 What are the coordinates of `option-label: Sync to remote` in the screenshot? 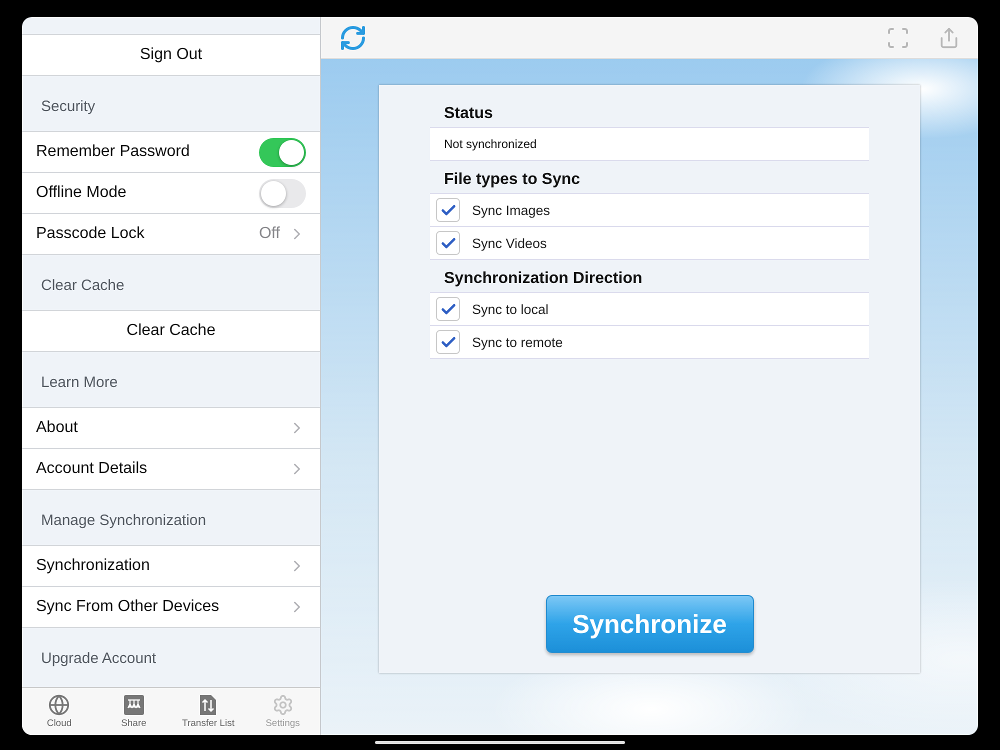 It's located at (517, 342).